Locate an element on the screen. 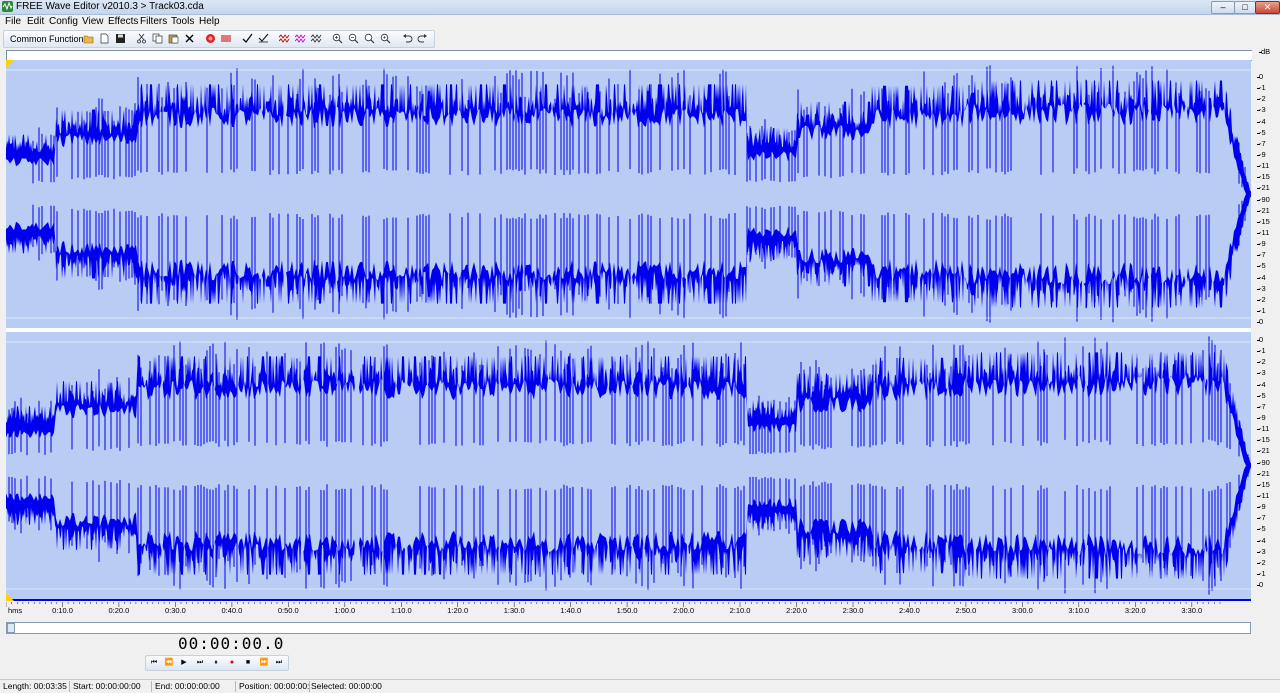  time-tick-label: 3:10.0 is located at coordinates (1079, 610).